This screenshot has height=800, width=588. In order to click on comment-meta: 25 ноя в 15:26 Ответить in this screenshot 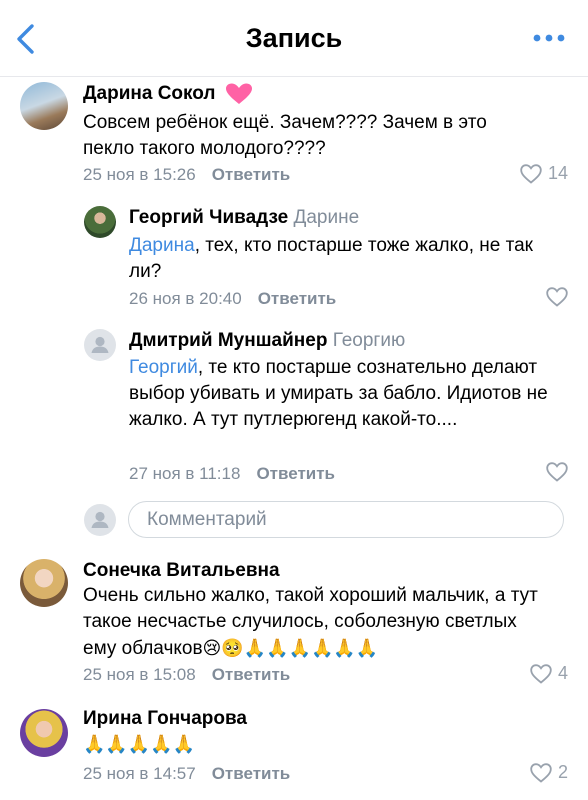, I will do `click(186, 175)`.